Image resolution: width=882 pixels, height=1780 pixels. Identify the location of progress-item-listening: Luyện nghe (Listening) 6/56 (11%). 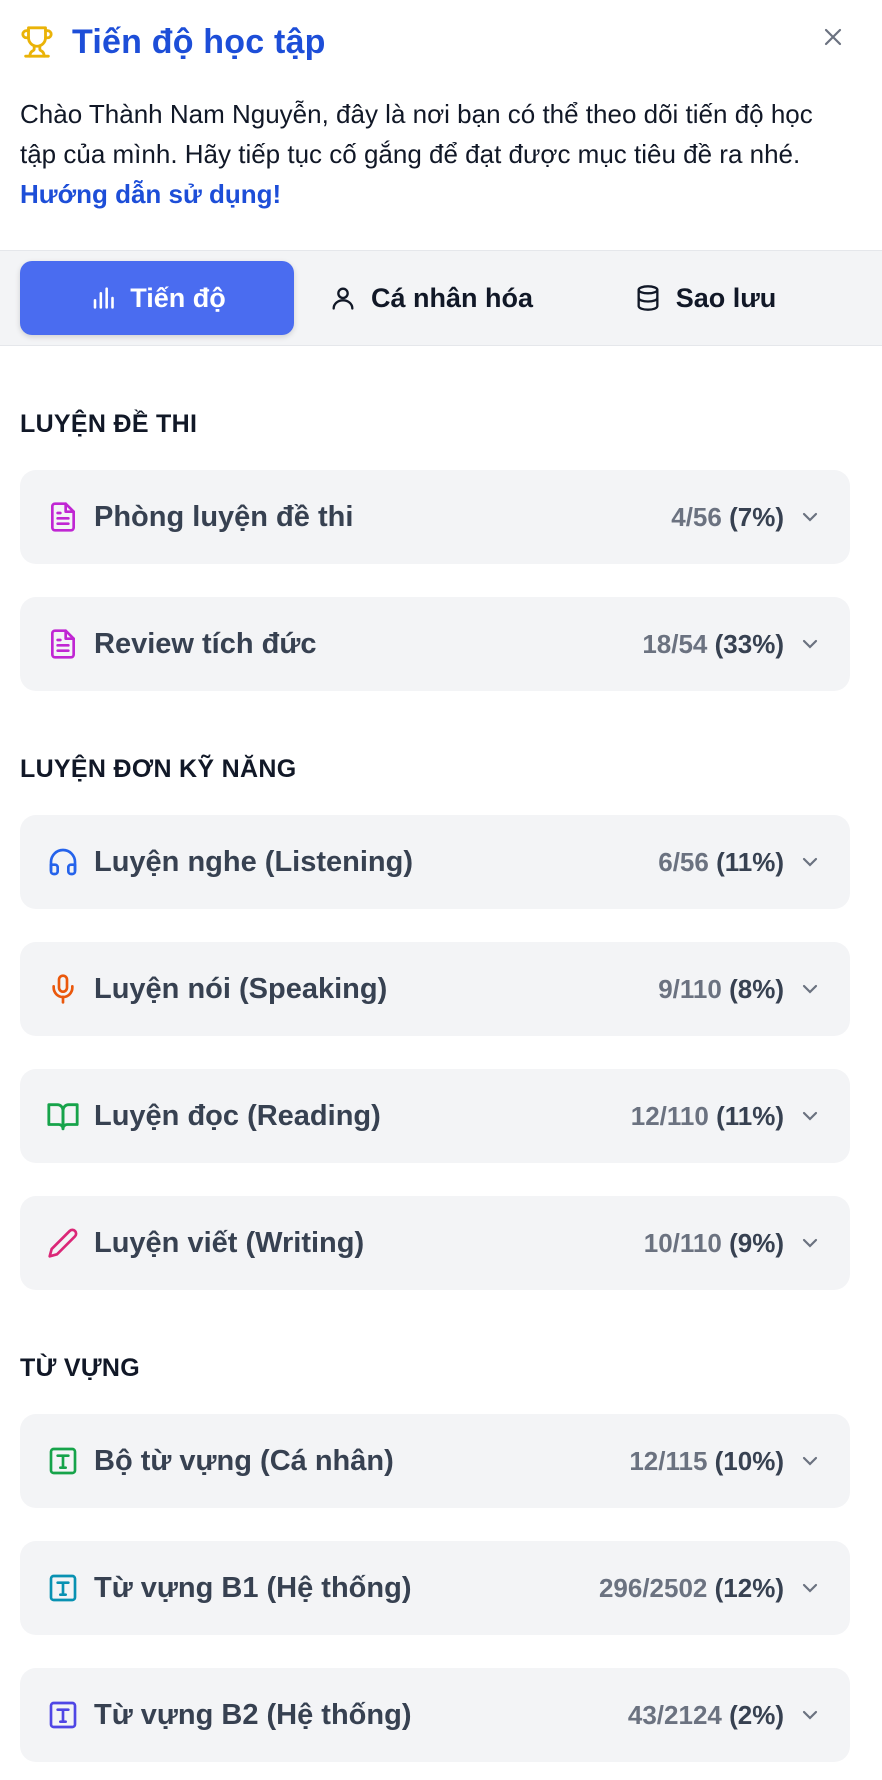
(435, 862).